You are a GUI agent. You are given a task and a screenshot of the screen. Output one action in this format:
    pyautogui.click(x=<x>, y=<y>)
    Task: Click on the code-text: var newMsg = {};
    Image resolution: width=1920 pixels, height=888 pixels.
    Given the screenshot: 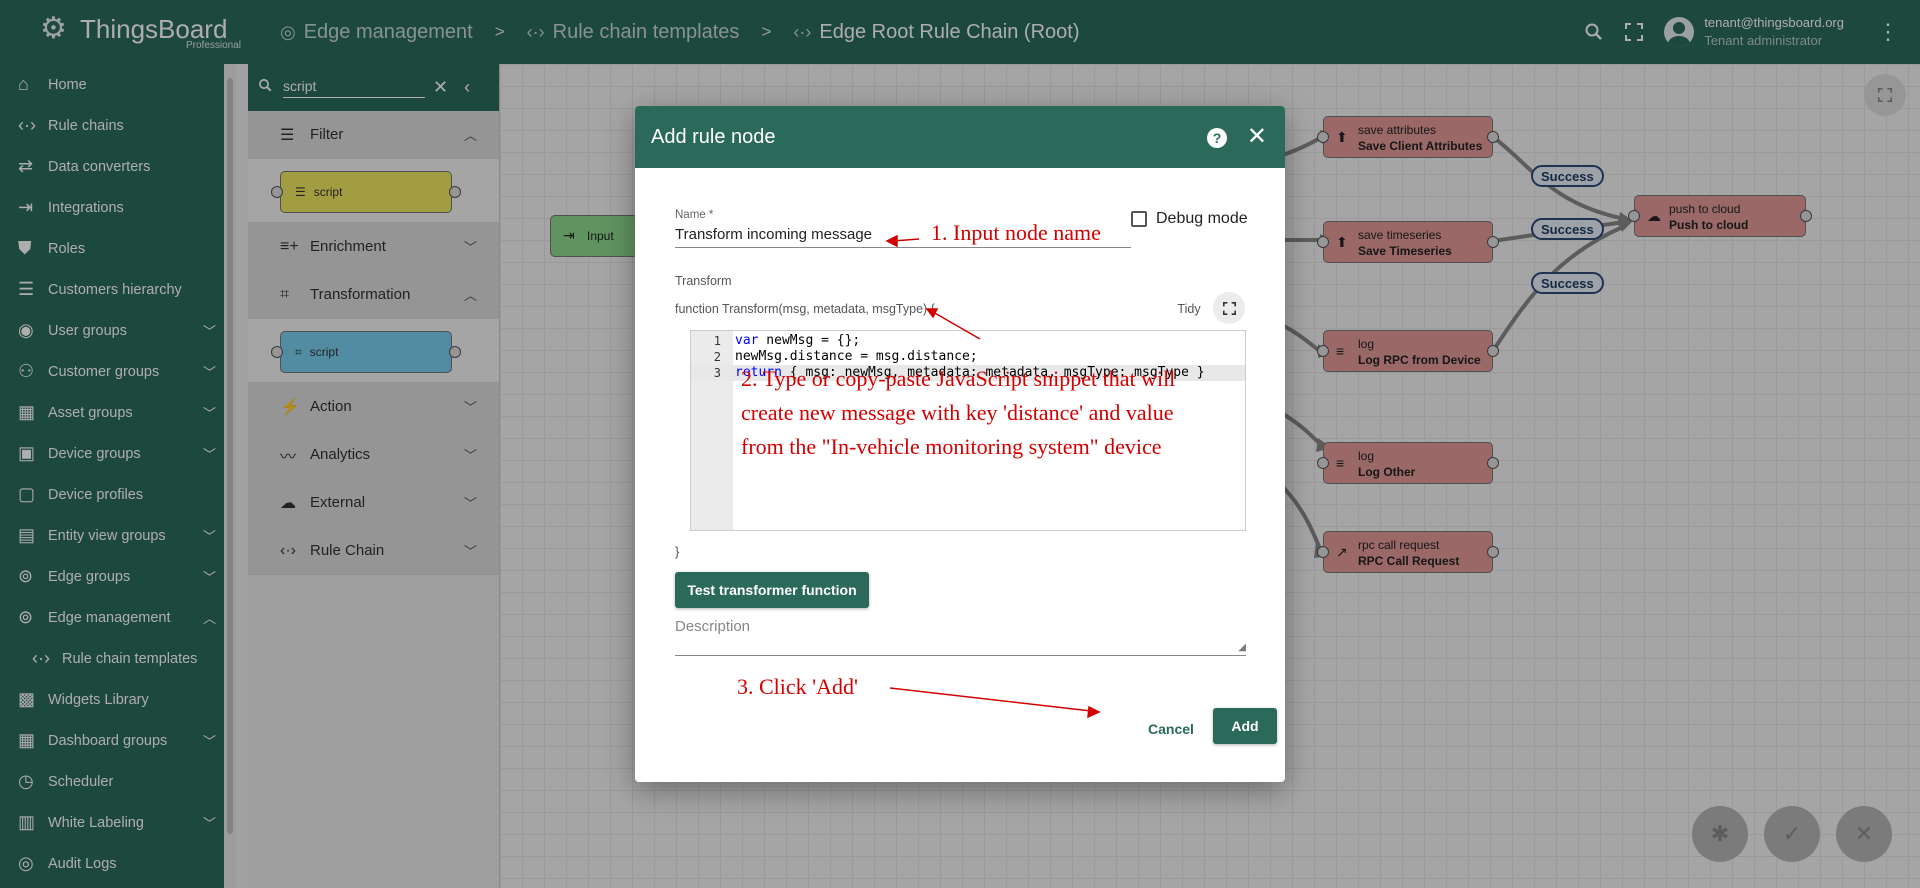 What is the action you would take?
    pyautogui.click(x=797, y=341)
    